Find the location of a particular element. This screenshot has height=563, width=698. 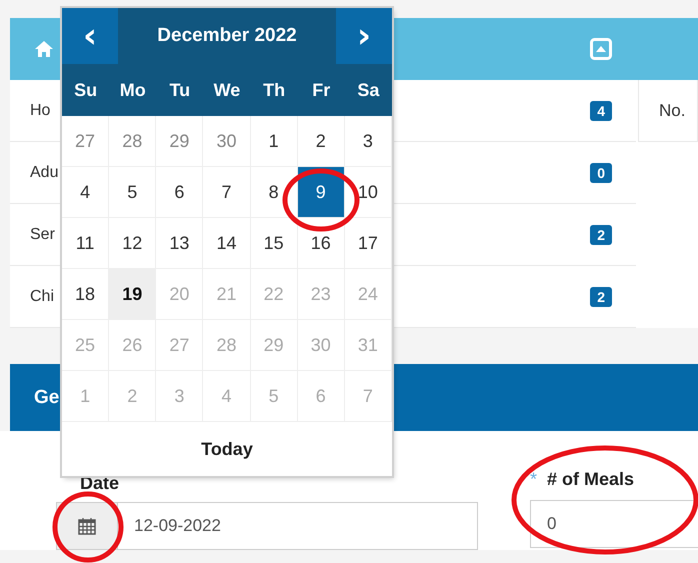

weekday-label: Sa is located at coordinates (368, 90).